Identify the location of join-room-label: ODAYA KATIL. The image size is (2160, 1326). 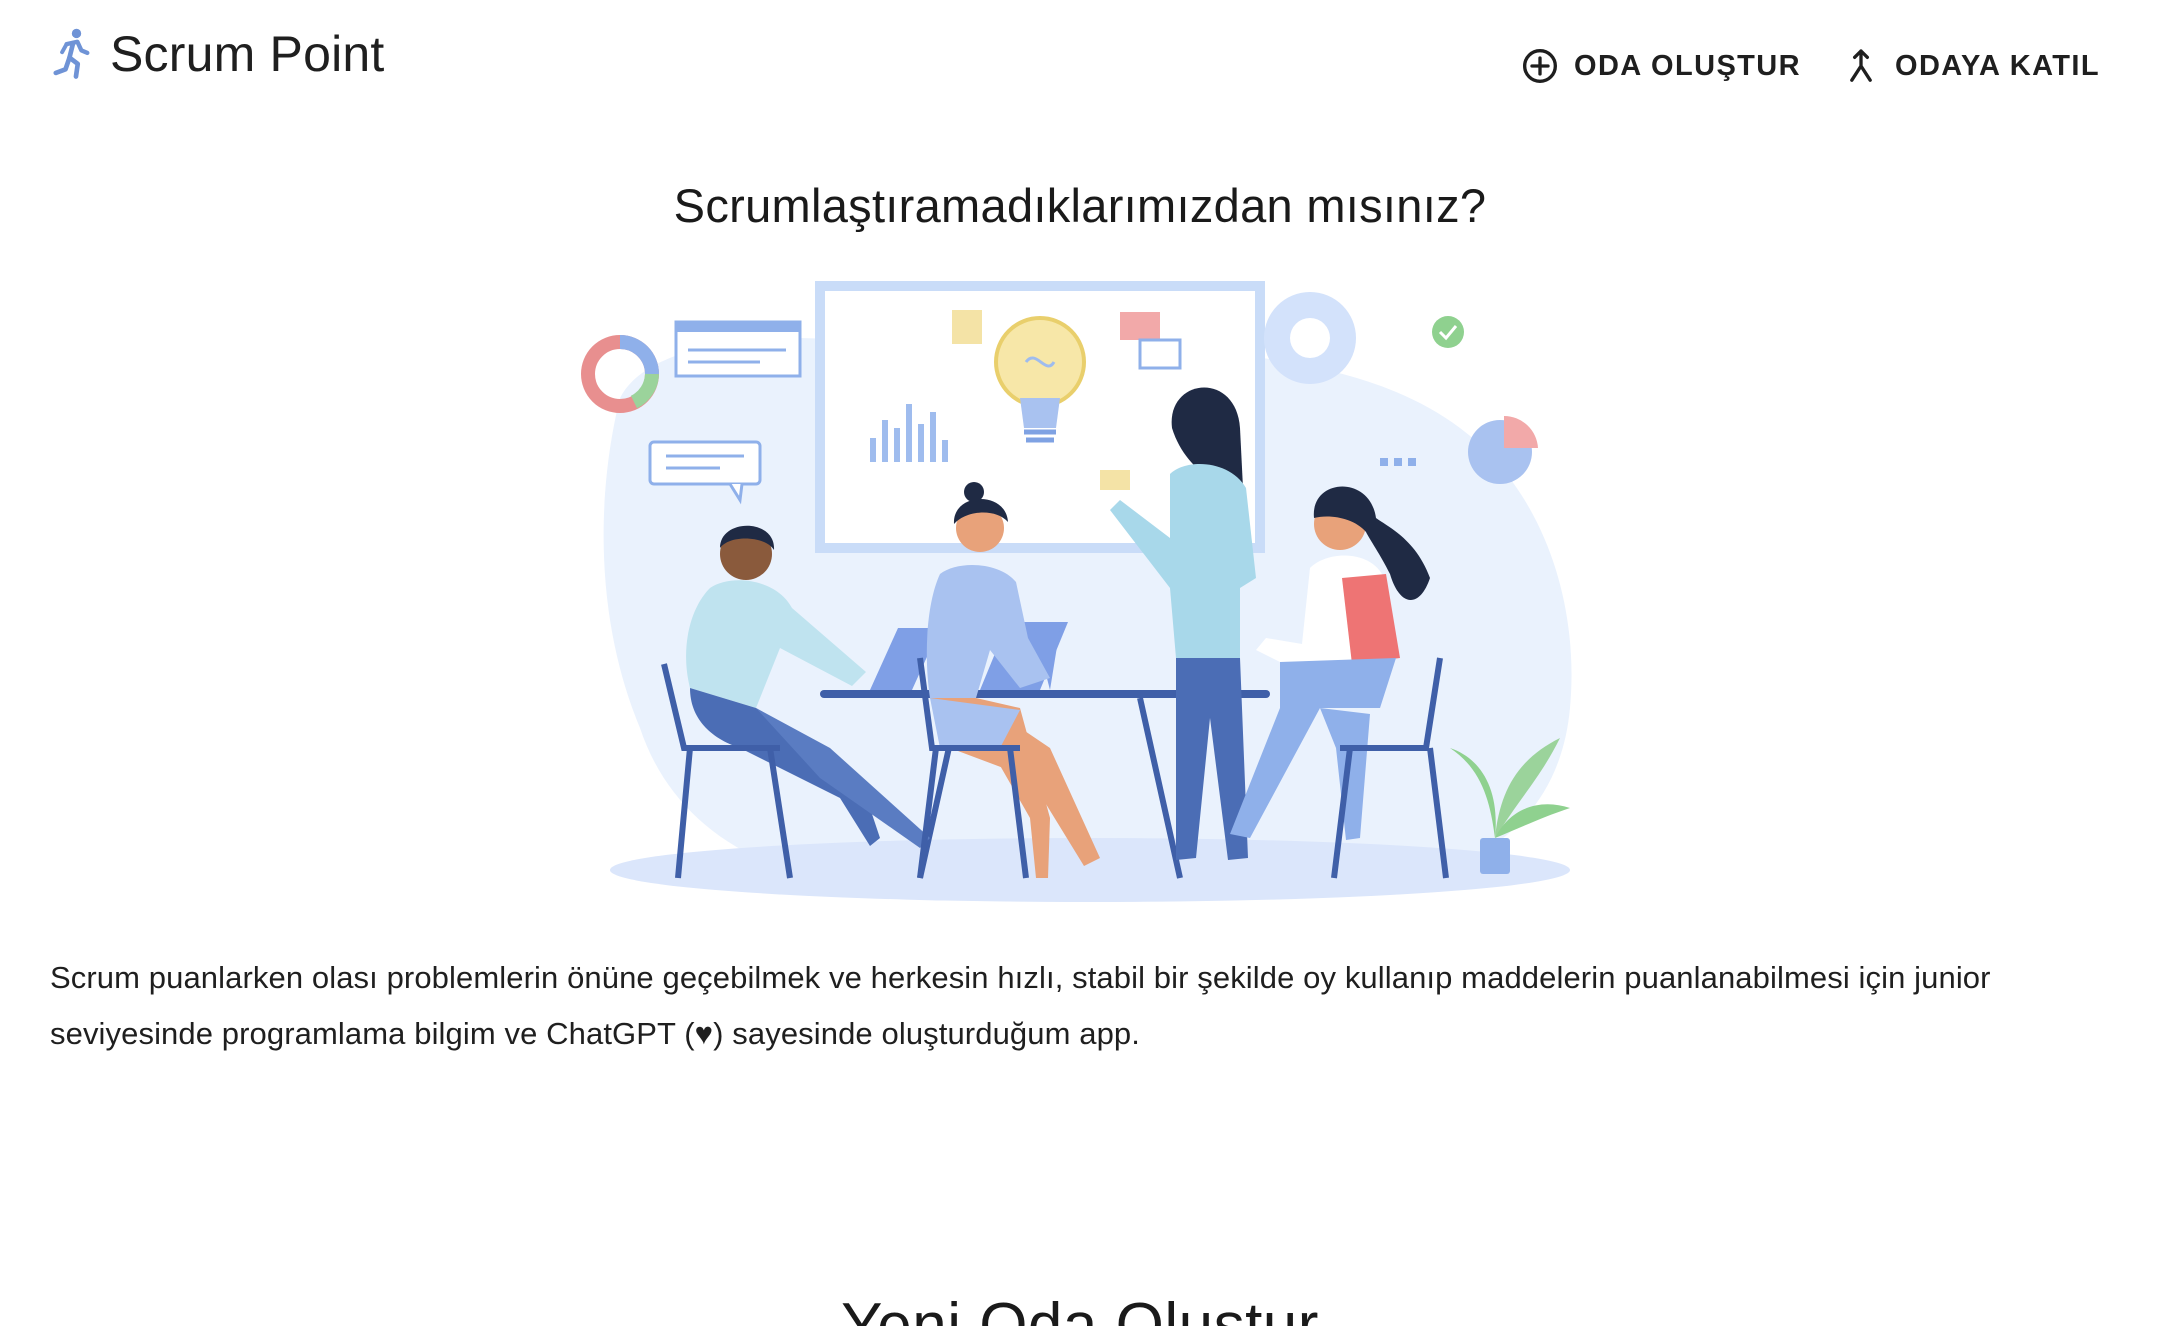
(1997, 65).